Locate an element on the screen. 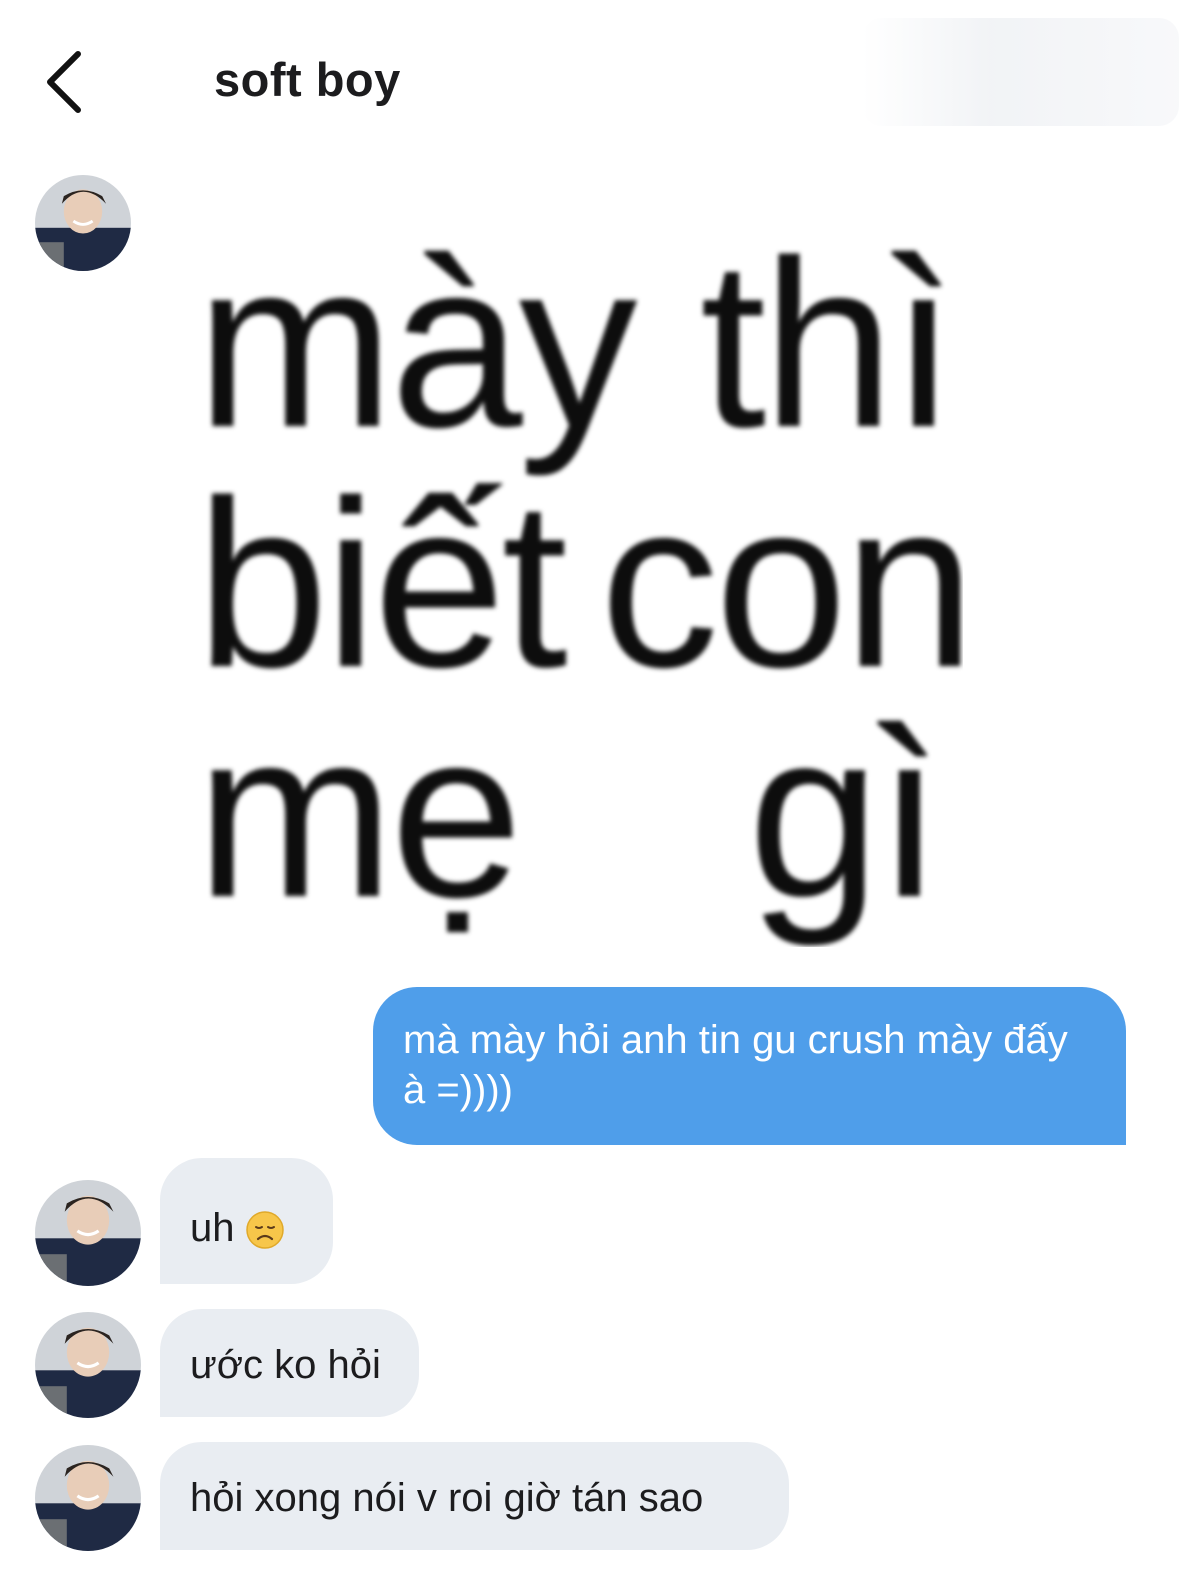 The height and width of the screenshot is (1591, 1179). chat-header: soft boy is located at coordinates (589, 75).